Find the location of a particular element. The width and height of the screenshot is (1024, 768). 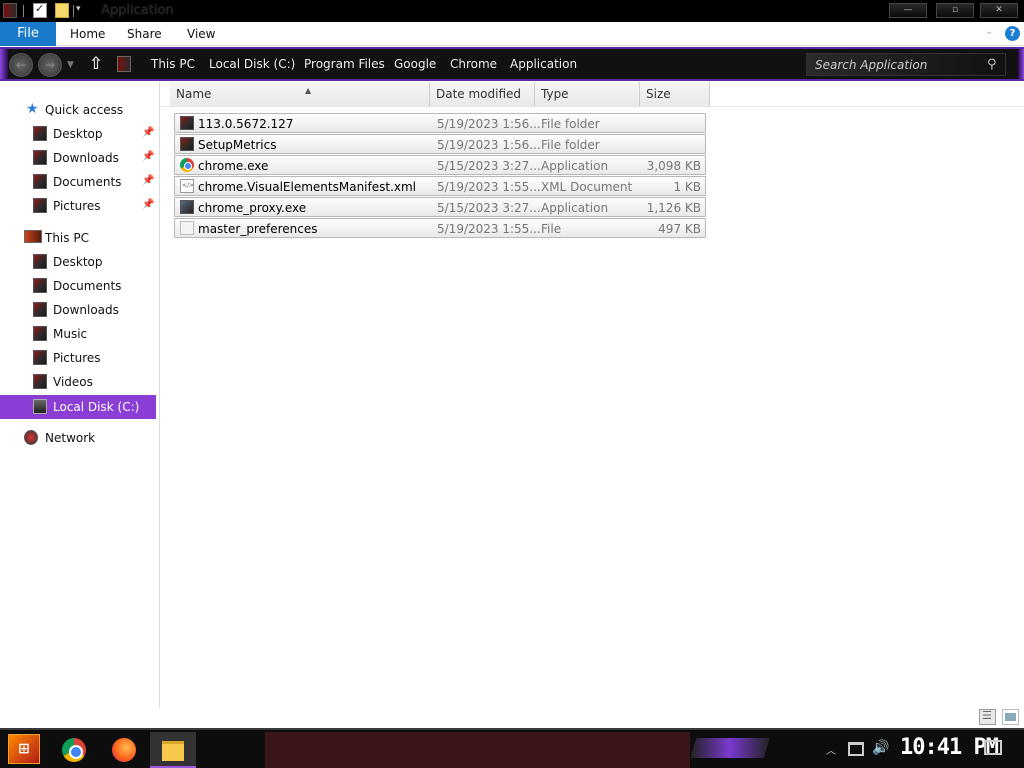

nav-label: Music is located at coordinates (70, 334).